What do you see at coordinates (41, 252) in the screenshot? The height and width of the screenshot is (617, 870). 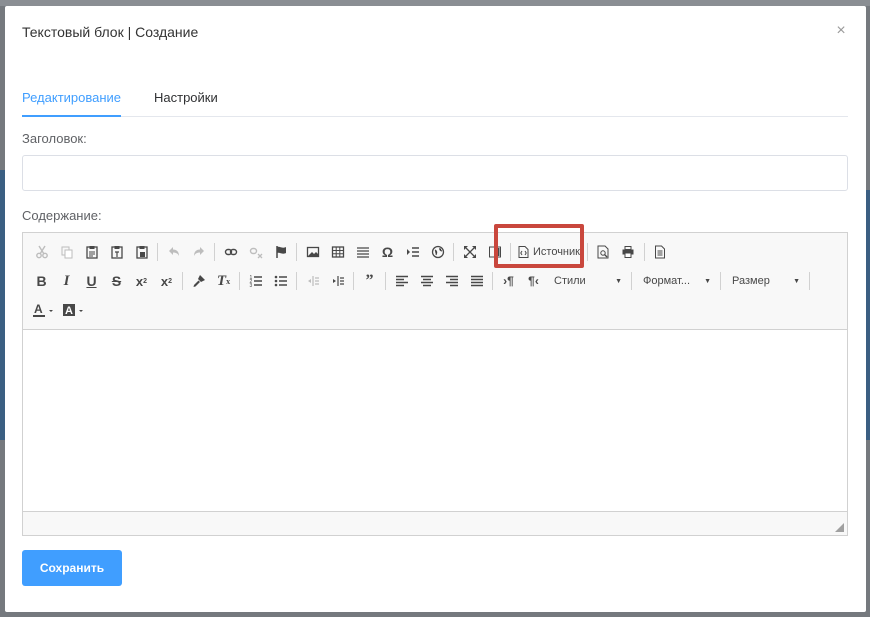 I see `cut-icon` at bounding box center [41, 252].